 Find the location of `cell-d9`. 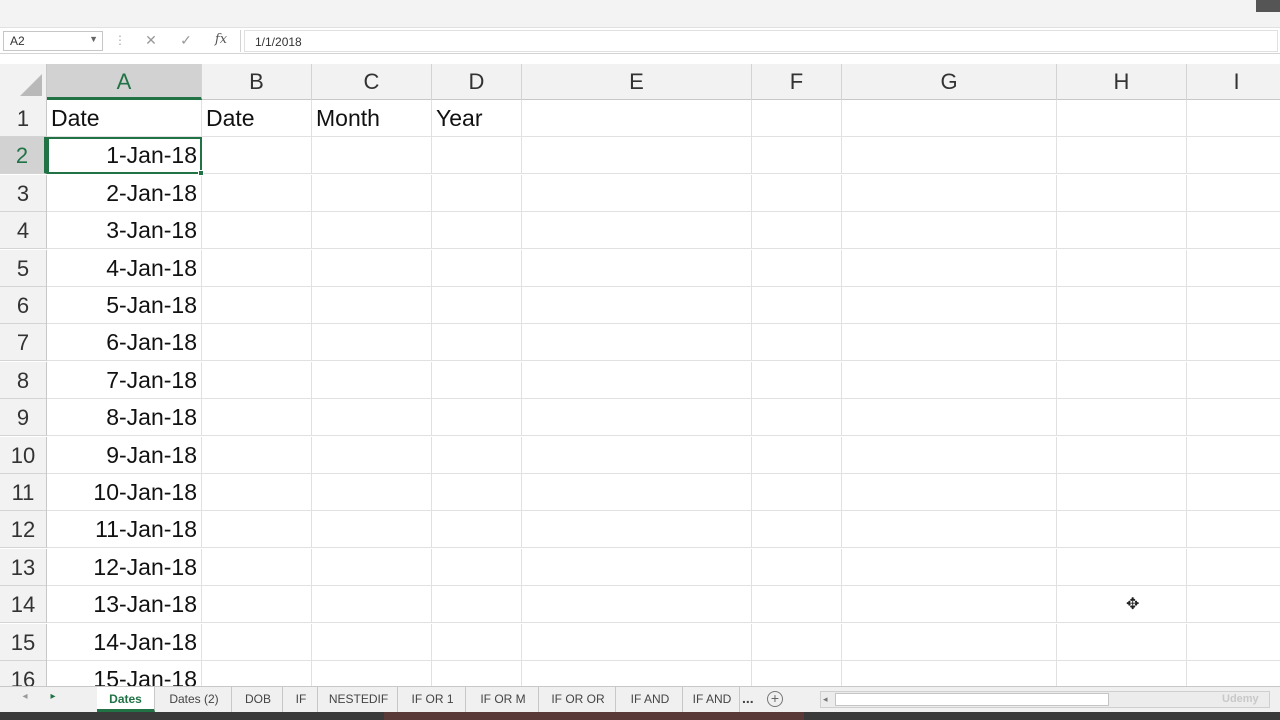

cell-d9 is located at coordinates (477, 418).